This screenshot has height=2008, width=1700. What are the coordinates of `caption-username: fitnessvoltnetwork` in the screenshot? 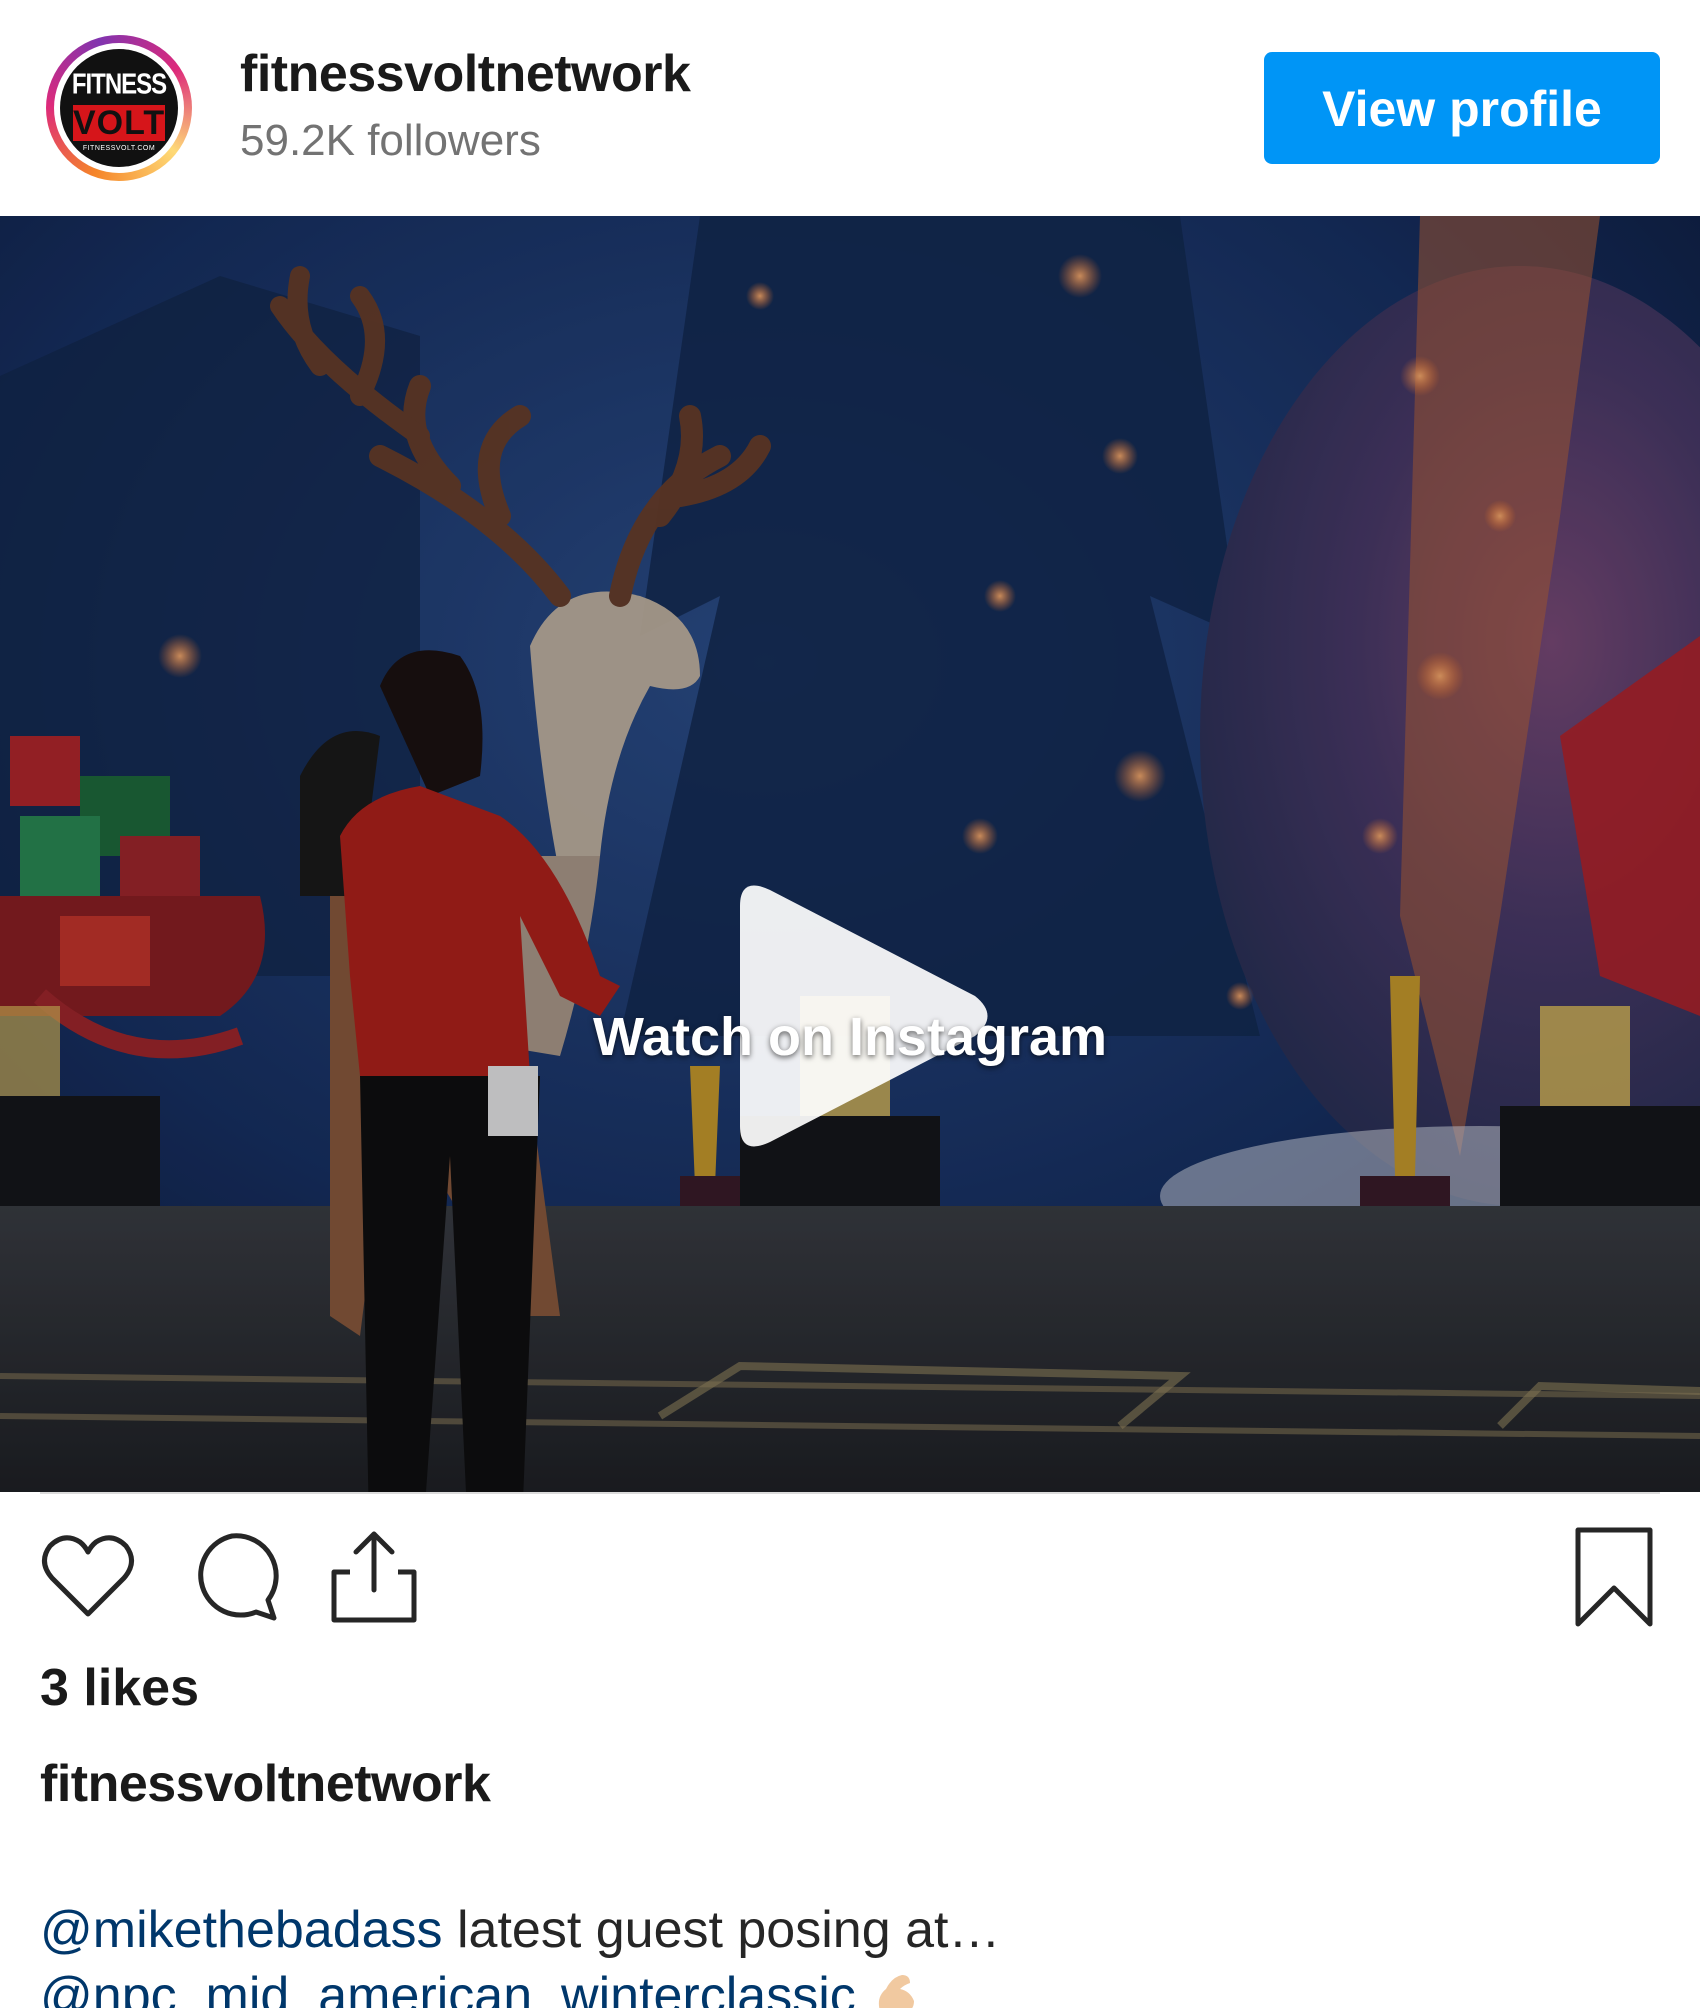 It's located at (265, 1784).